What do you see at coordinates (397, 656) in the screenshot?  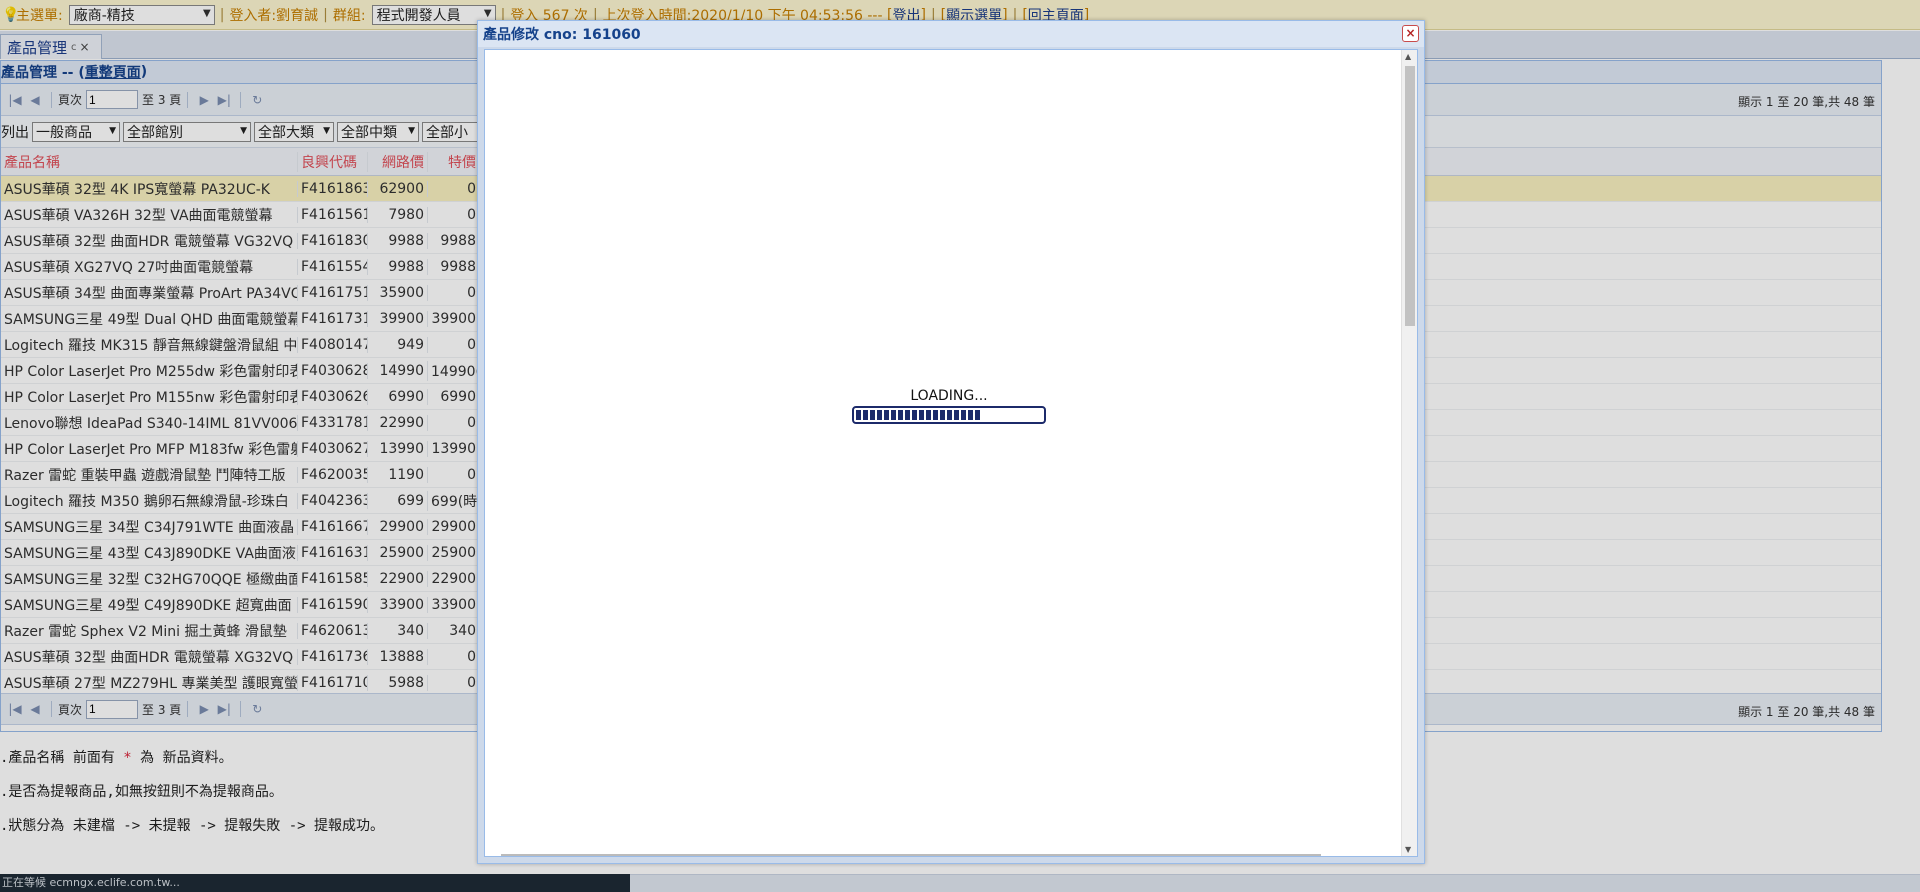 I see `web-price-cell: 13888` at bounding box center [397, 656].